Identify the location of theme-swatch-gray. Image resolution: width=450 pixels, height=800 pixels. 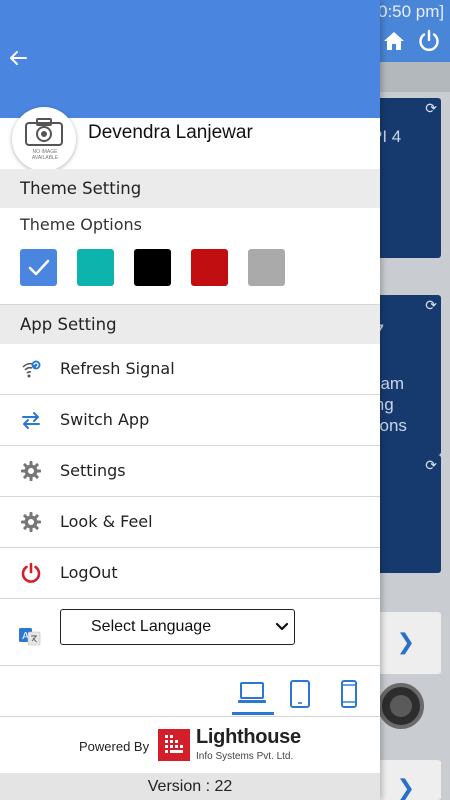
(266, 267).